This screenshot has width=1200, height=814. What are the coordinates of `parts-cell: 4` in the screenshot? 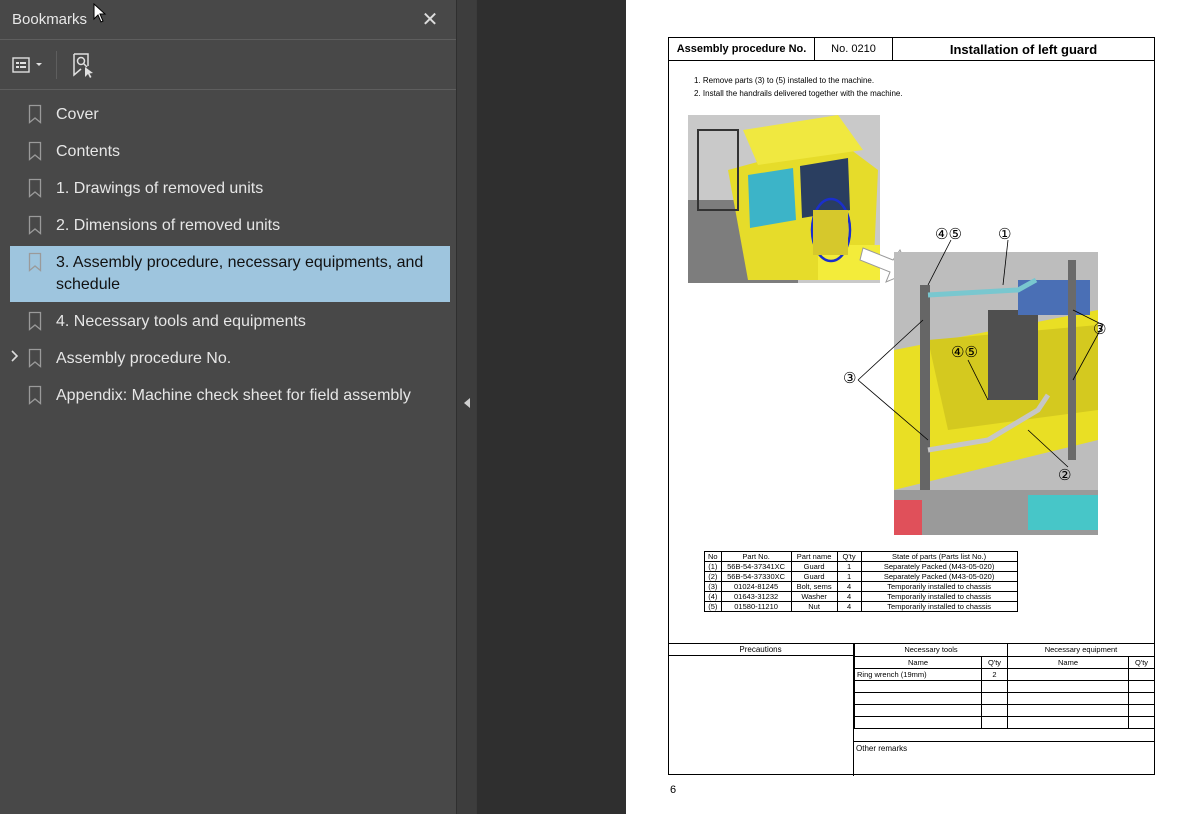 It's located at (849, 596).